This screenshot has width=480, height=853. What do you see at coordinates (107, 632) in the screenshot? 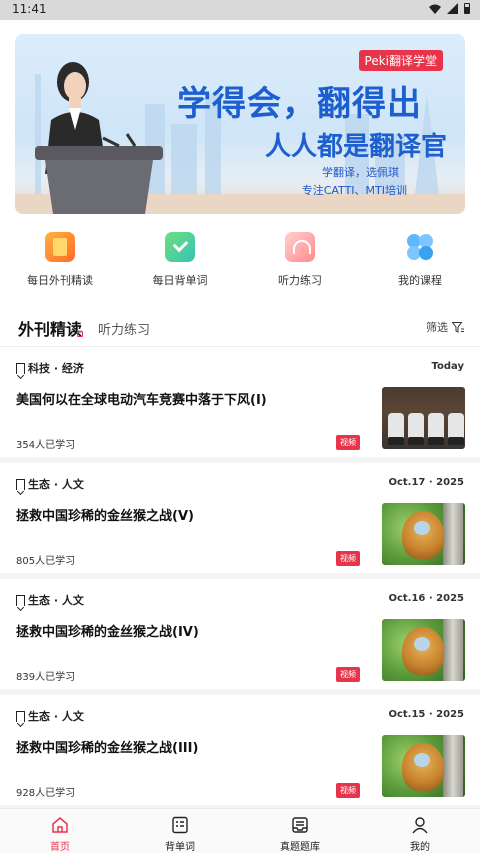
I see `article-title: 拯救中国珍稀的金丝猴之战(IV)` at bounding box center [107, 632].